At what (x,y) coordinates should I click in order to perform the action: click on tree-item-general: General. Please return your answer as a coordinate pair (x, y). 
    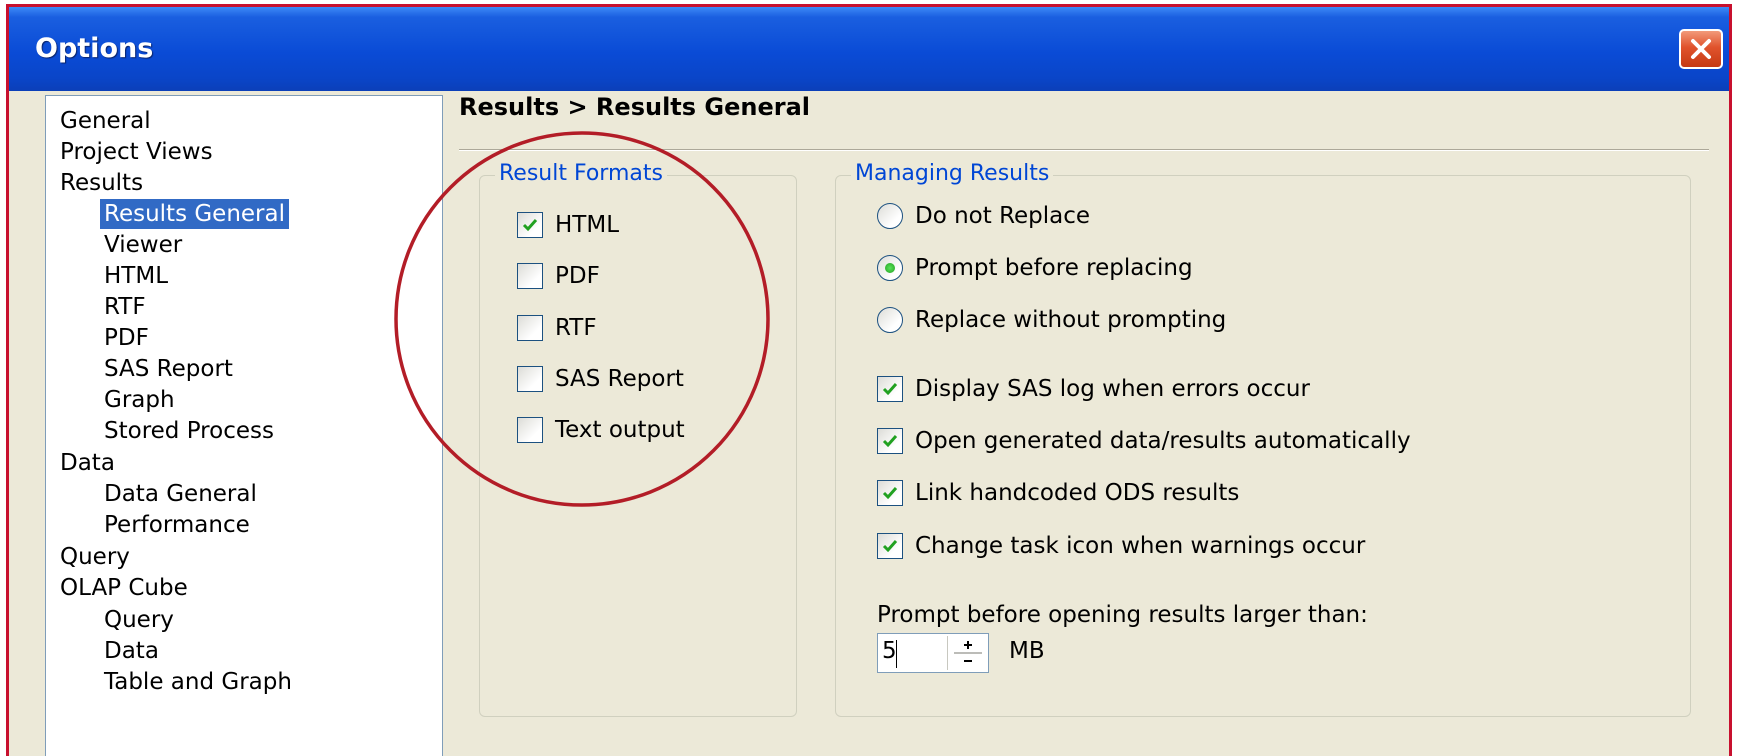
    Looking at the image, I should click on (105, 121).